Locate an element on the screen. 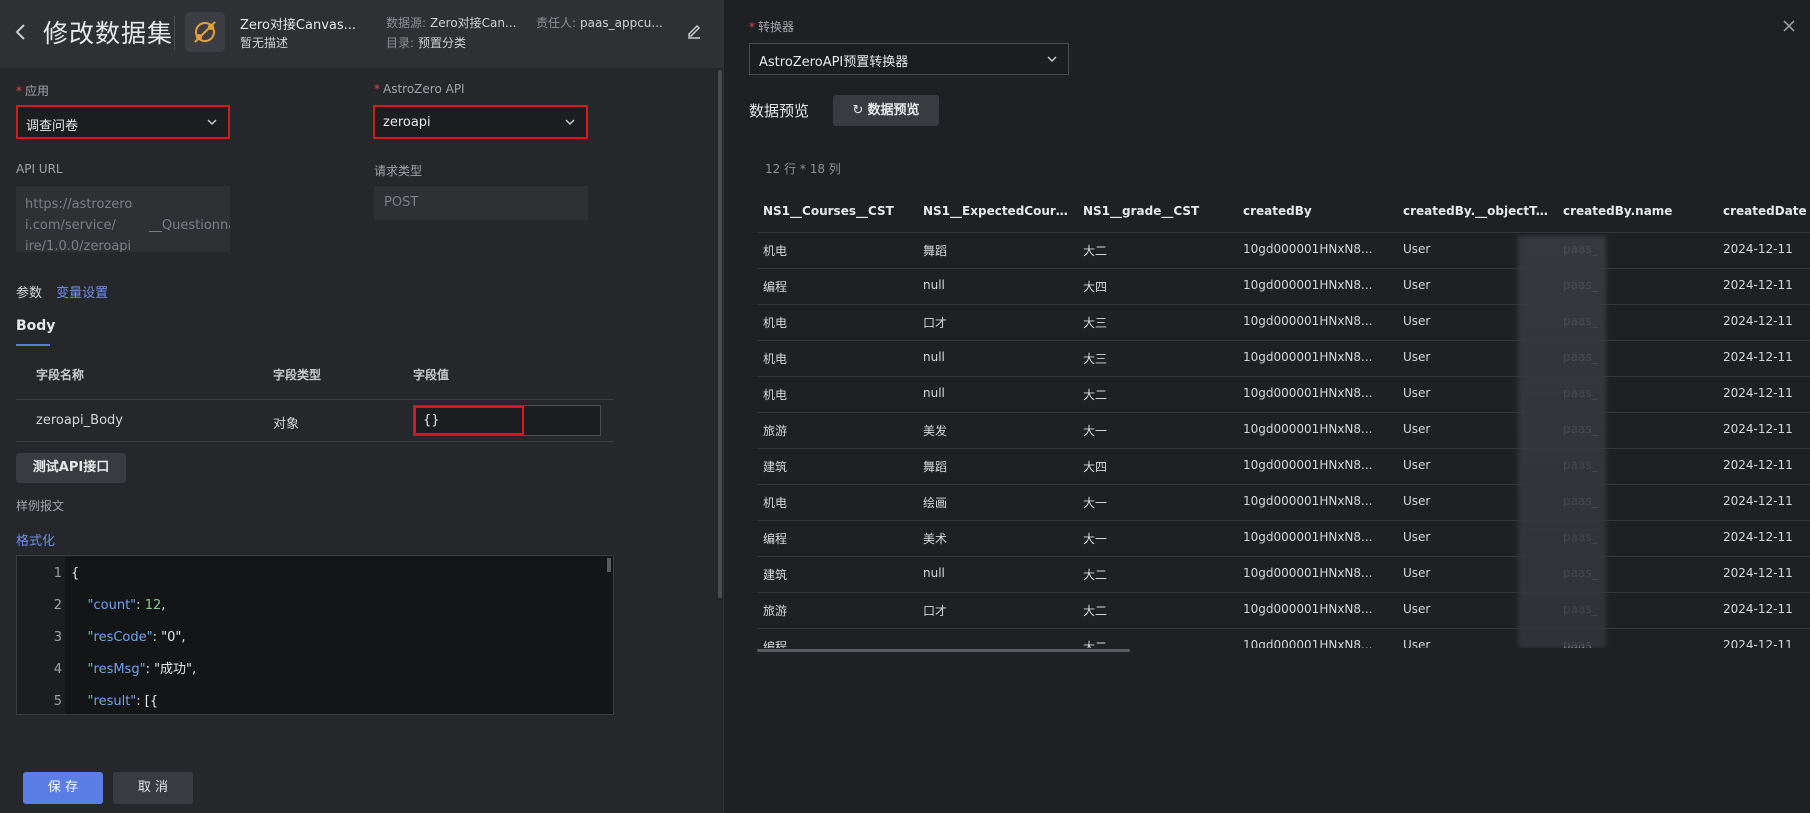 The height and width of the screenshot is (813, 1810). line-number: 5 is located at coordinates (57, 701).